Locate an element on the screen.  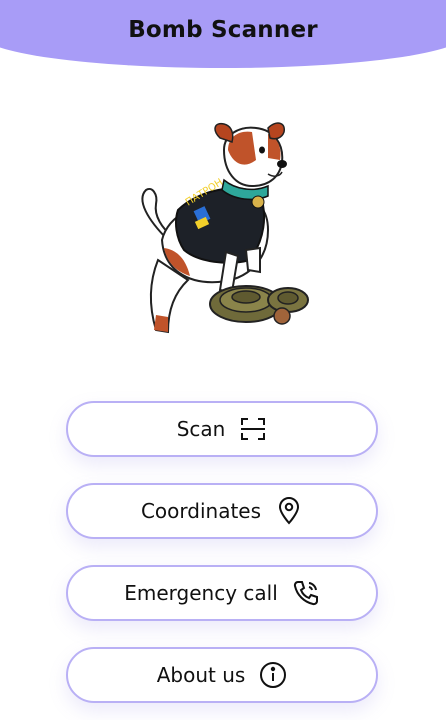
emergency-call-button-label: Emergency call is located at coordinates (201, 593).